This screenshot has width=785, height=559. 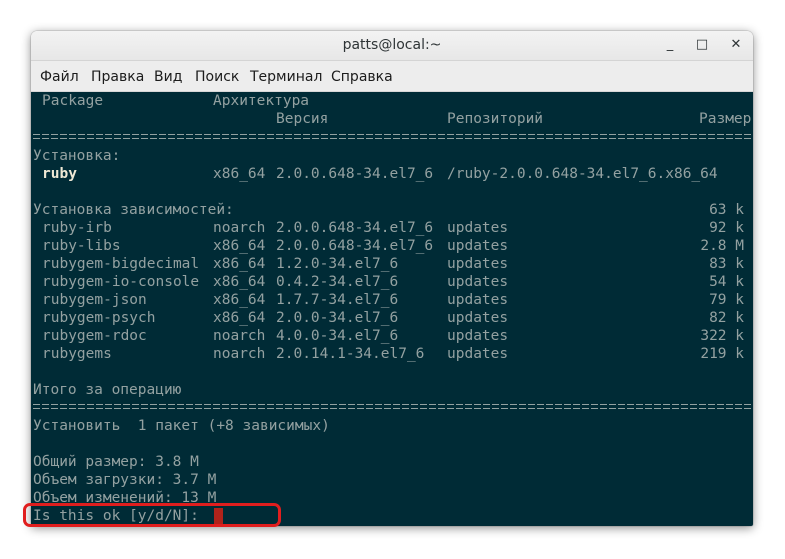 I want to click on package-repo: /ruby-2.0.0.648-34.el7_6.x86_64, so click(x=582, y=174).